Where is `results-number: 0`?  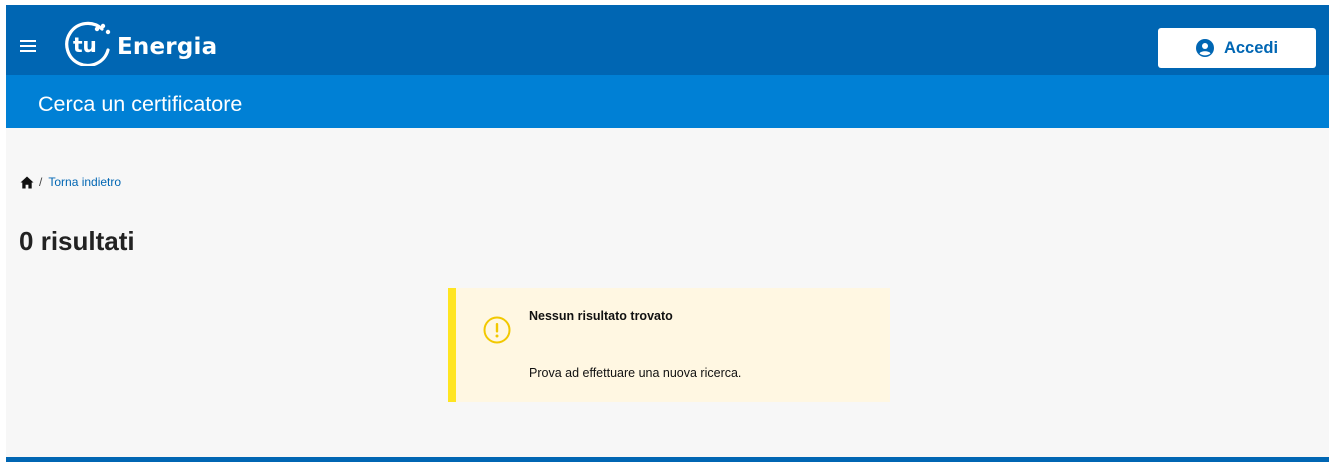 results-number: 0 is located at coordinates (26, 241).